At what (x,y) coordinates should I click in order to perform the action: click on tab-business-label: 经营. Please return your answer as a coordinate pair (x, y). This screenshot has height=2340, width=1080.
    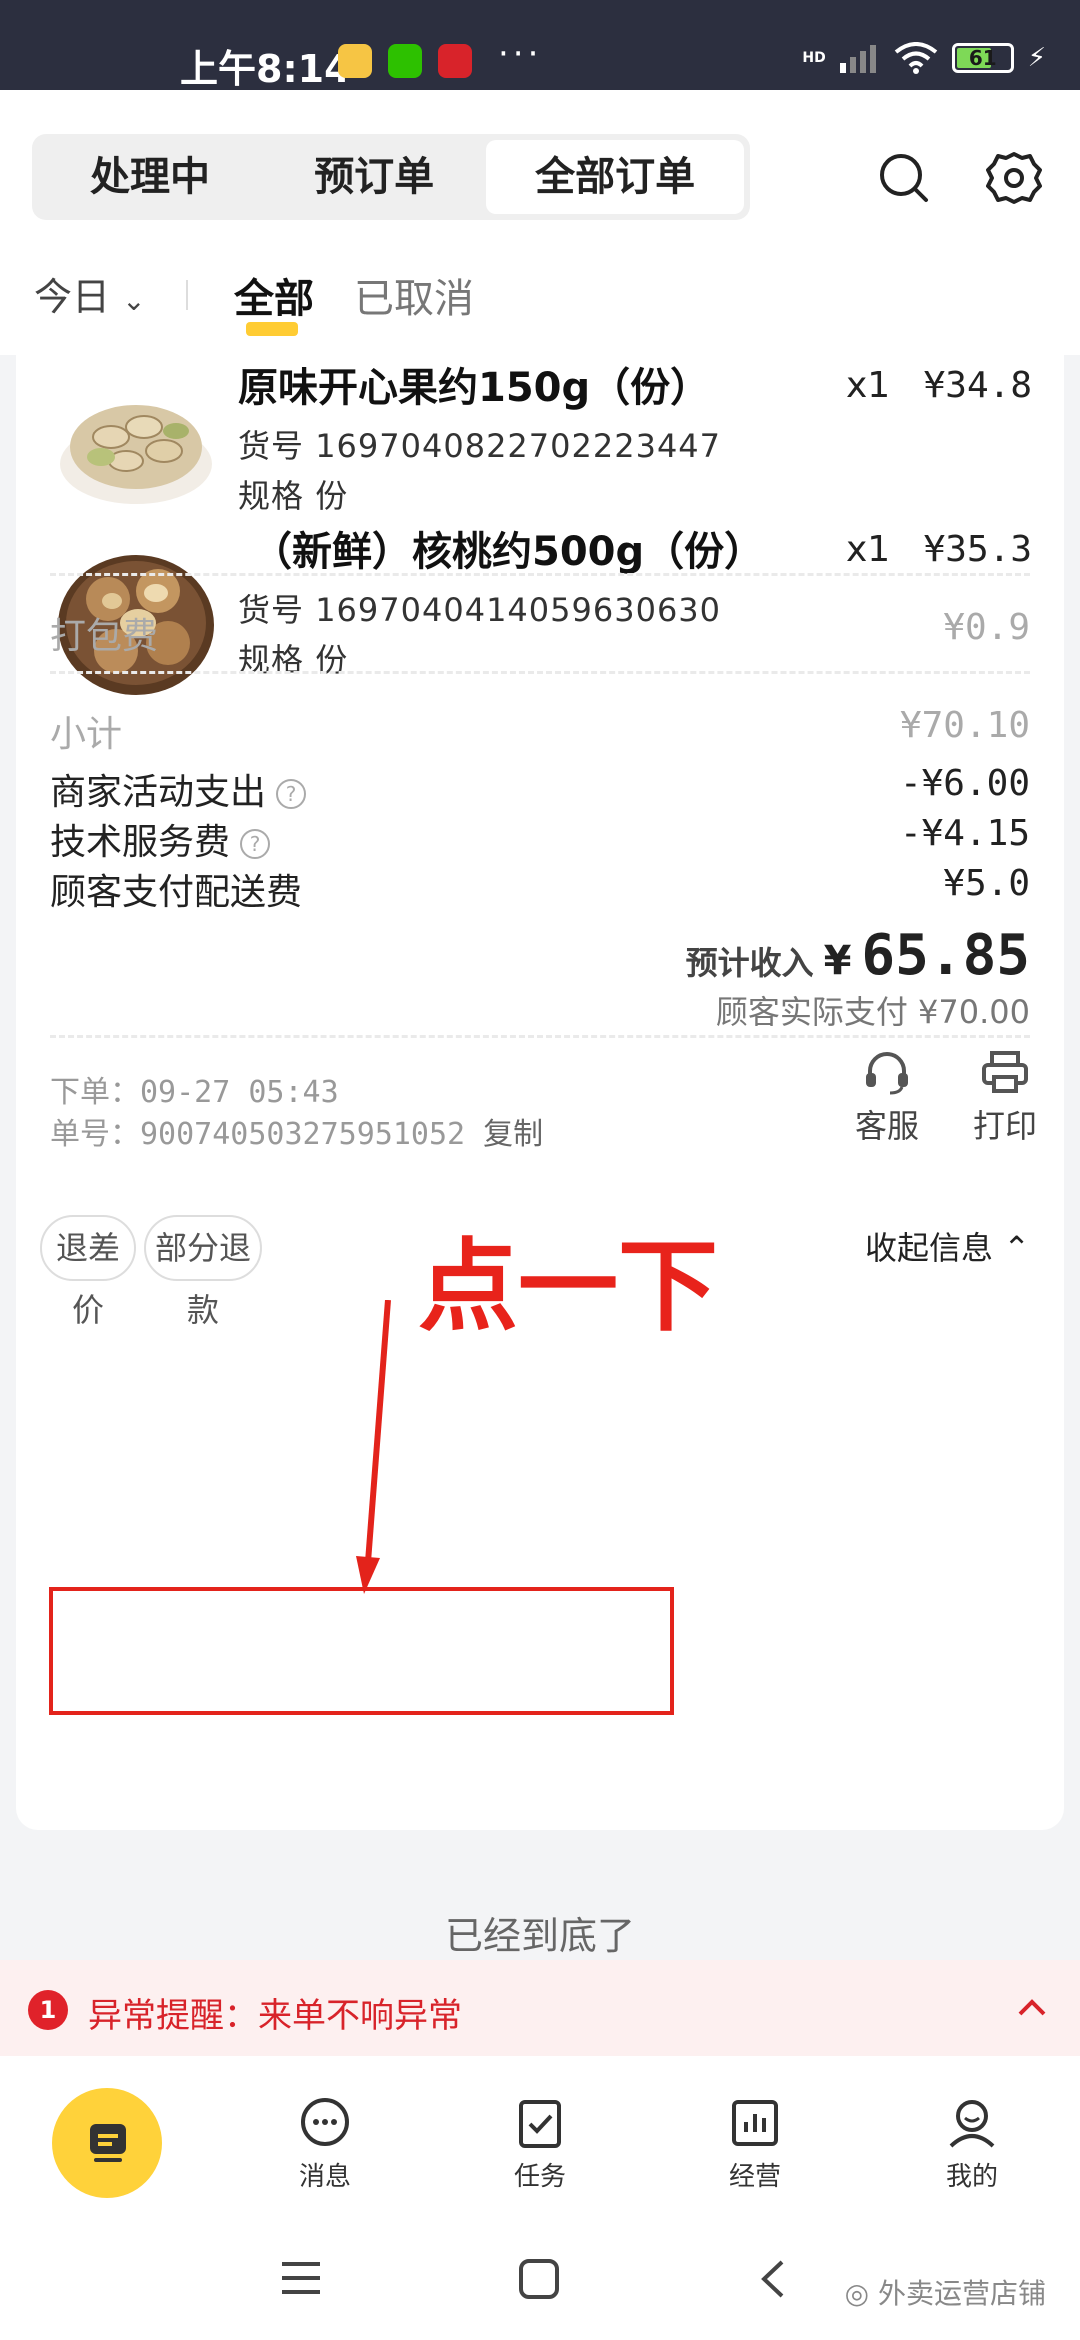
    Looking at the image, I should click on (754, 2177).